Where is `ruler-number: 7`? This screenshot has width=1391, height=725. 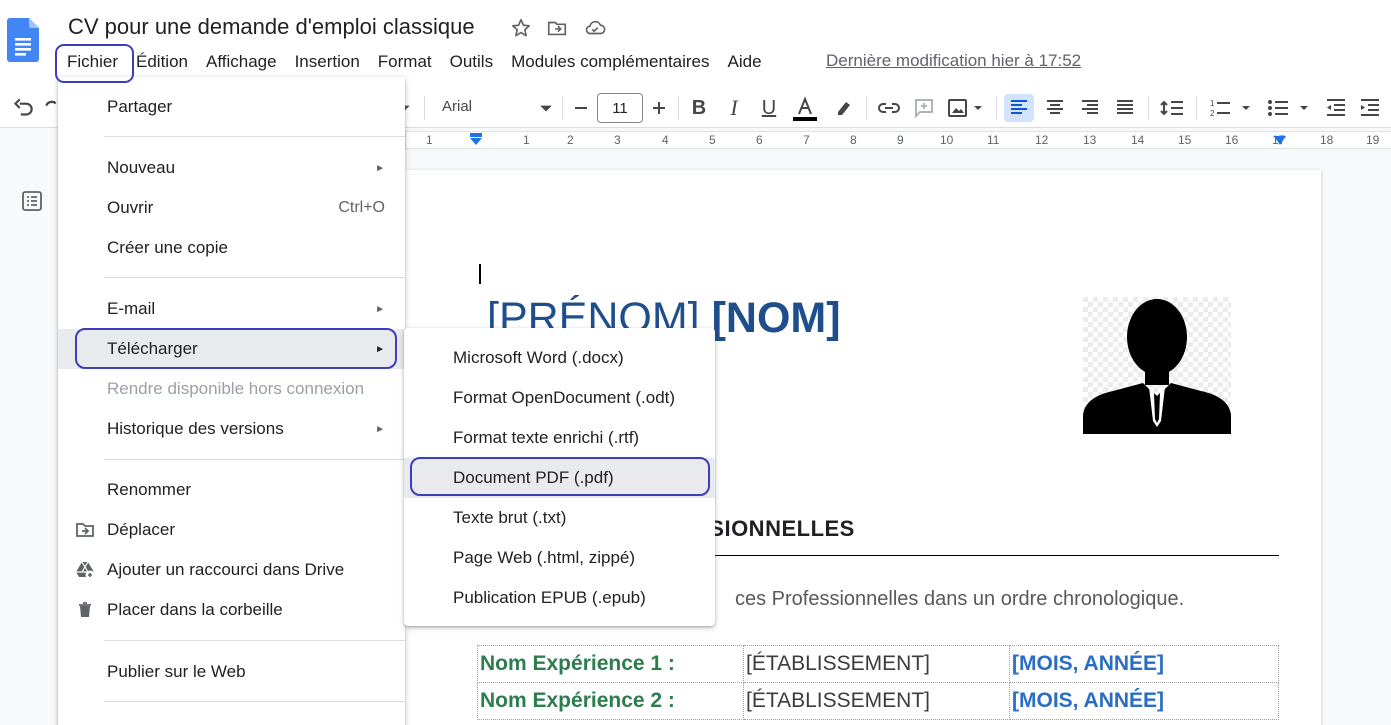
ruler-number: 7 is located at coordinates (806, 140).